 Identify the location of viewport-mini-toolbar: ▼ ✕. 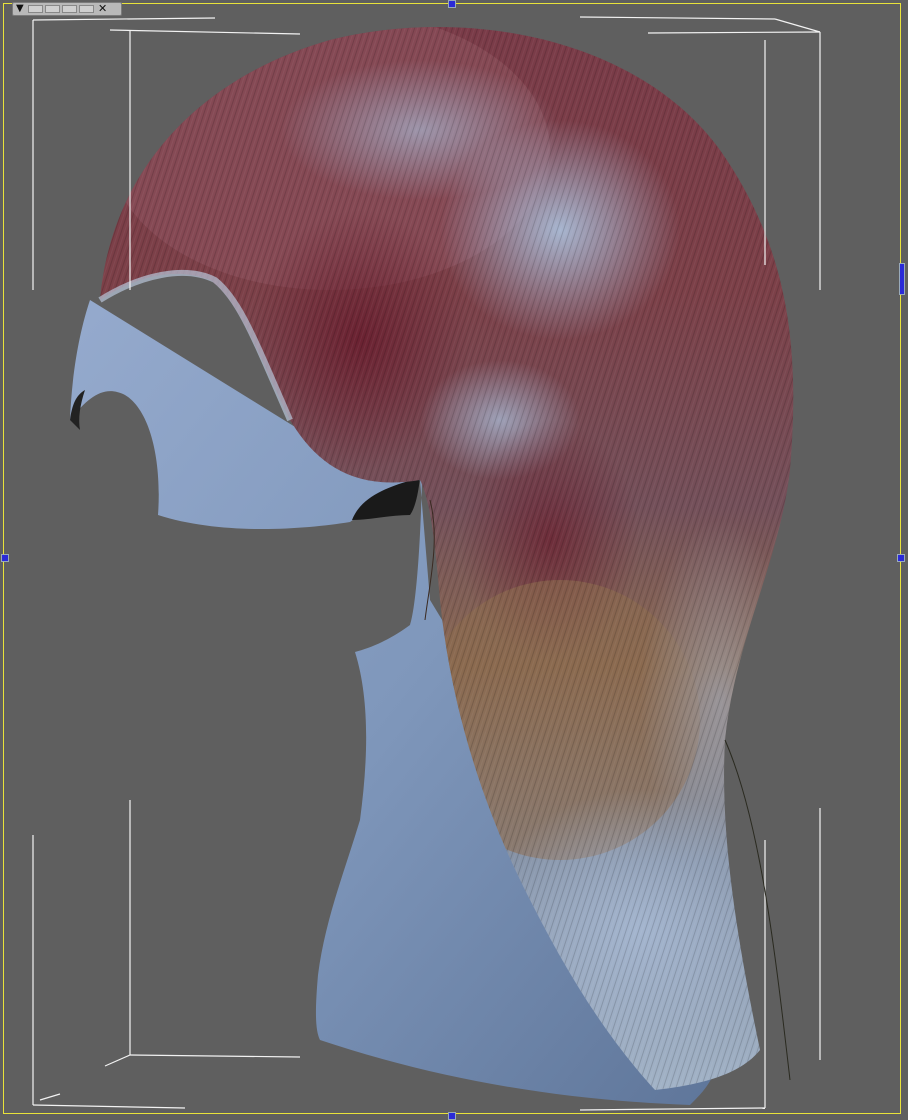
(67, 9).